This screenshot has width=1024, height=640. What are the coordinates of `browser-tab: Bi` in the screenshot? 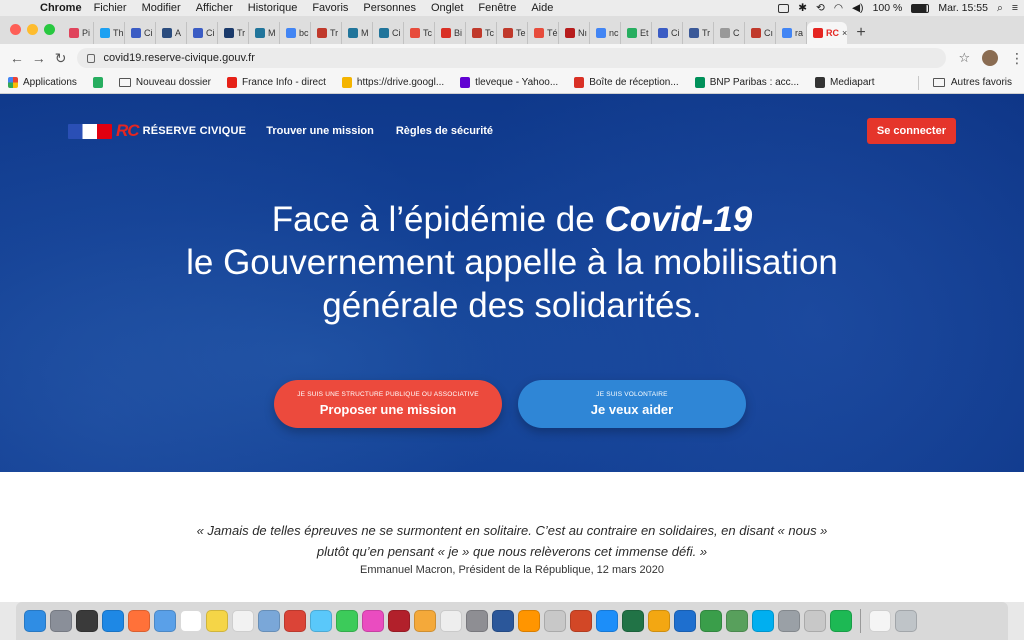 It's located at (450, 33).